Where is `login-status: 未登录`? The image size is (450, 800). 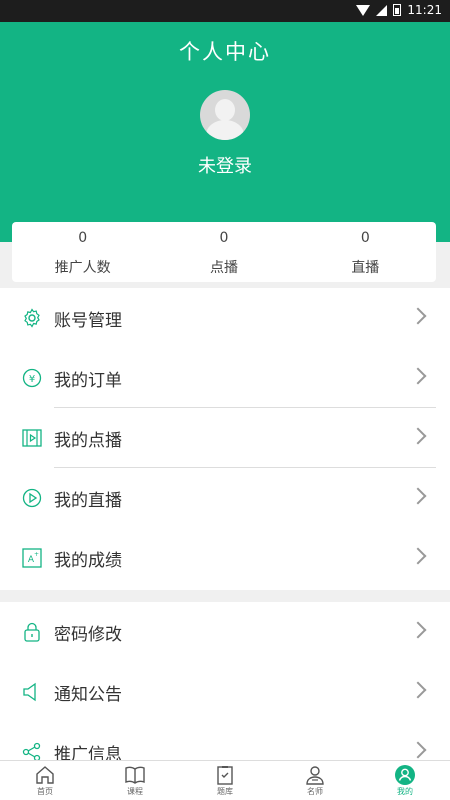 login-status: 未登录 is located at coordinates (225, 165).